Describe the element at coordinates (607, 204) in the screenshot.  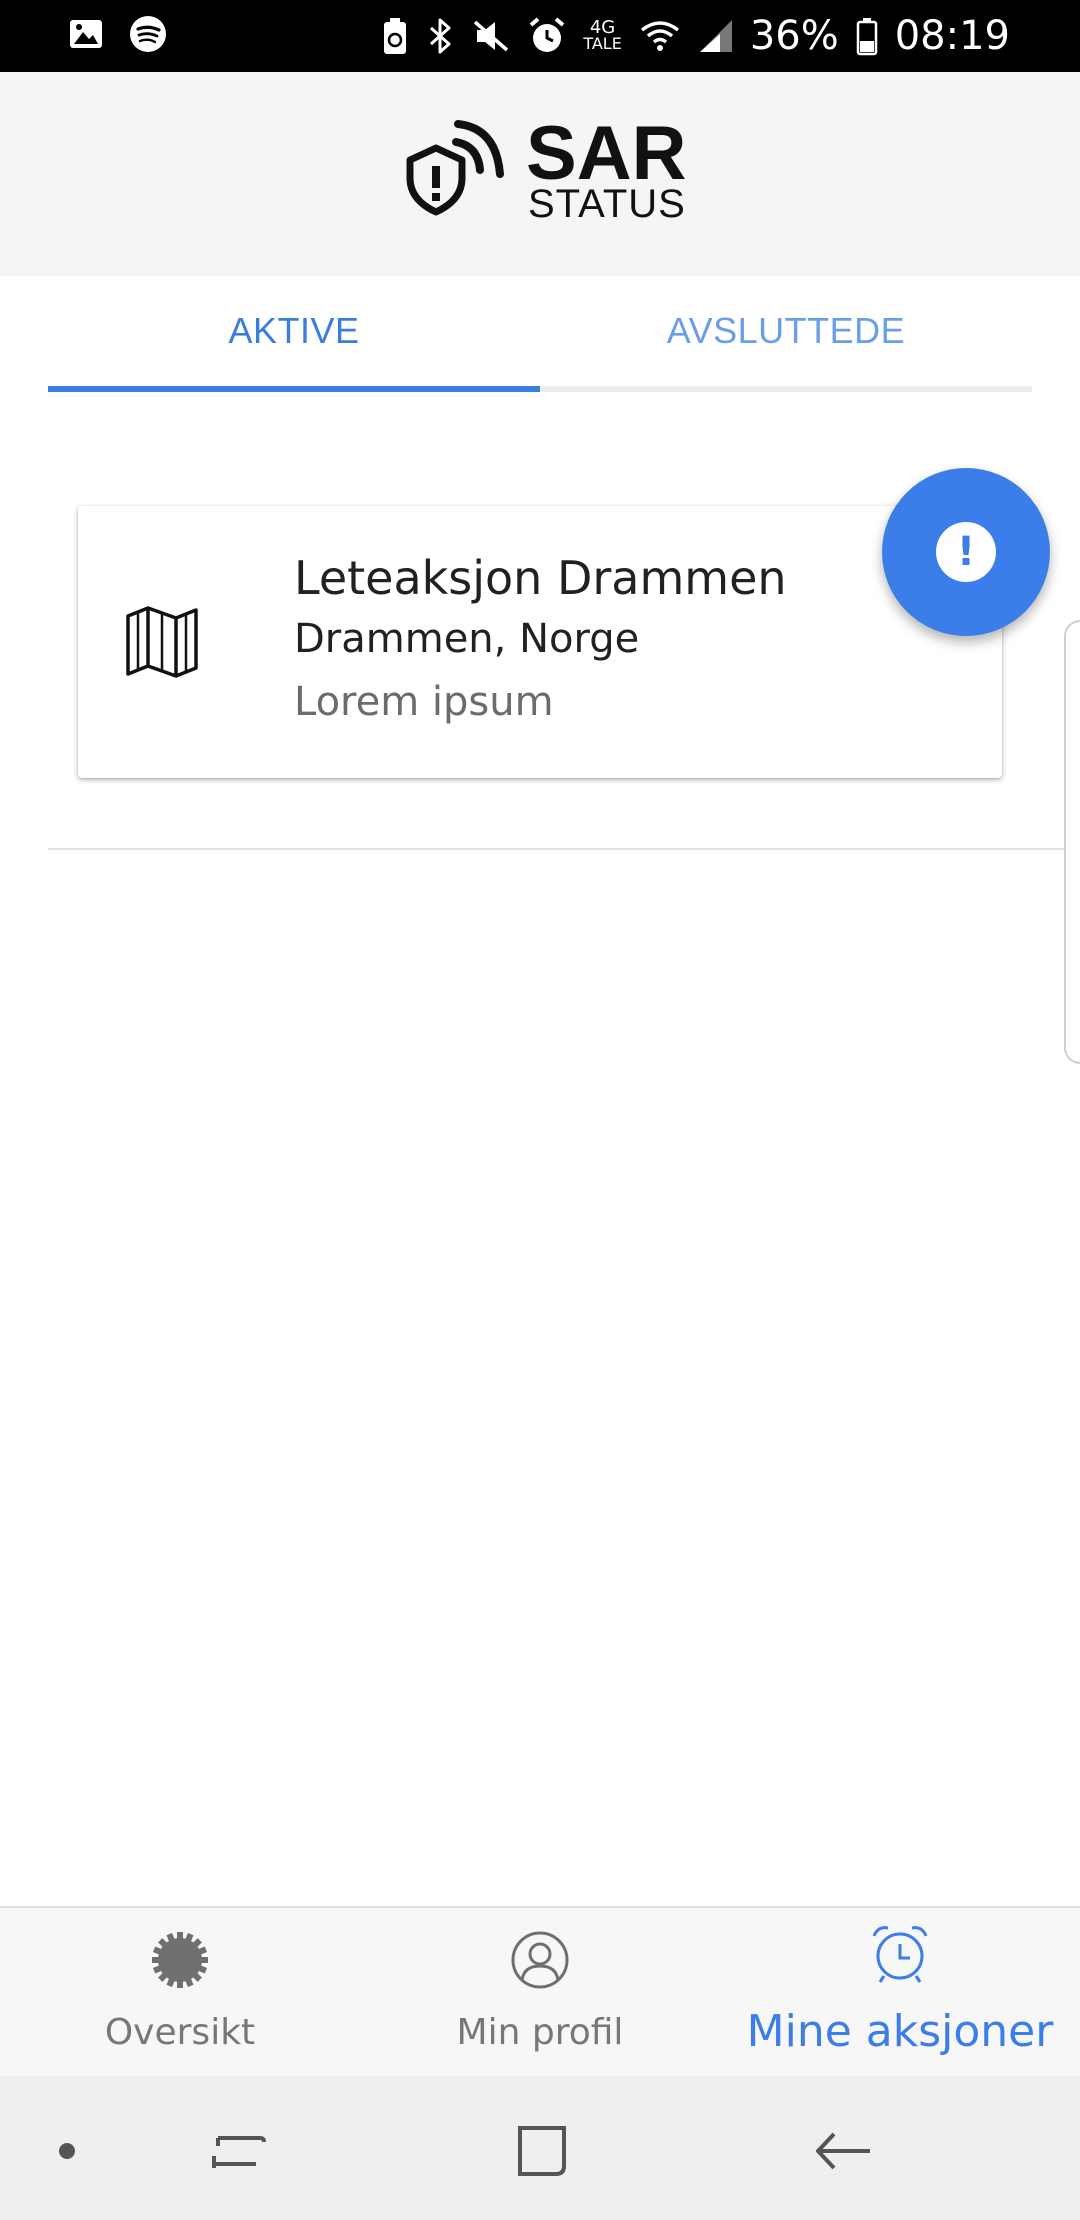
I see `logo-text-status: STATUS` at that location.